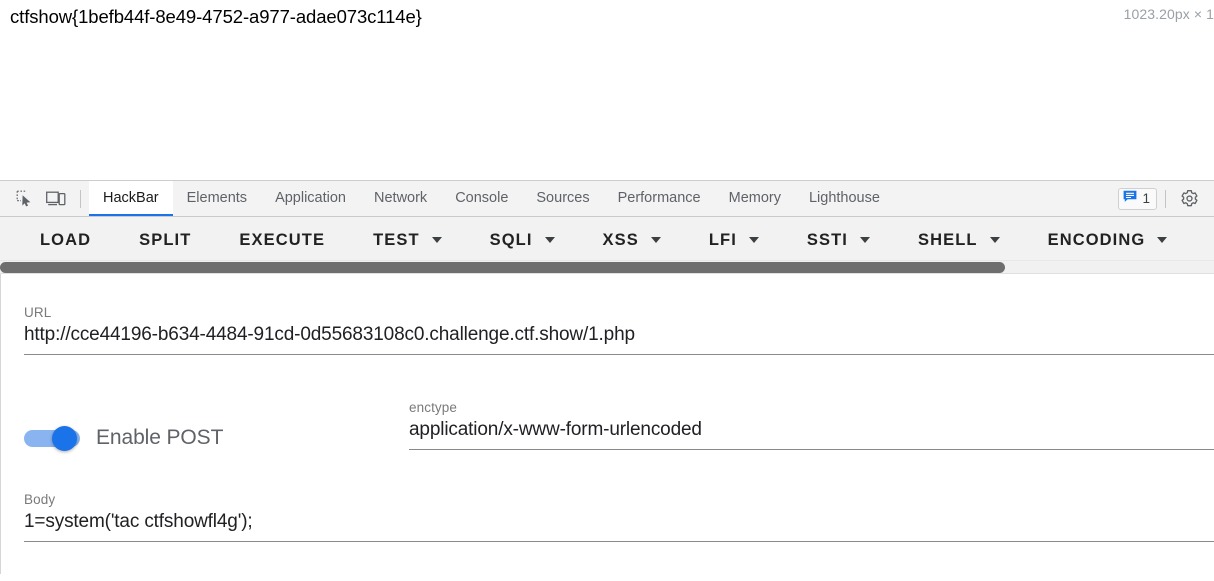 The image size is (1214, 581). I want to click on hackbar-xss-button: XSS, so click(645, 240).